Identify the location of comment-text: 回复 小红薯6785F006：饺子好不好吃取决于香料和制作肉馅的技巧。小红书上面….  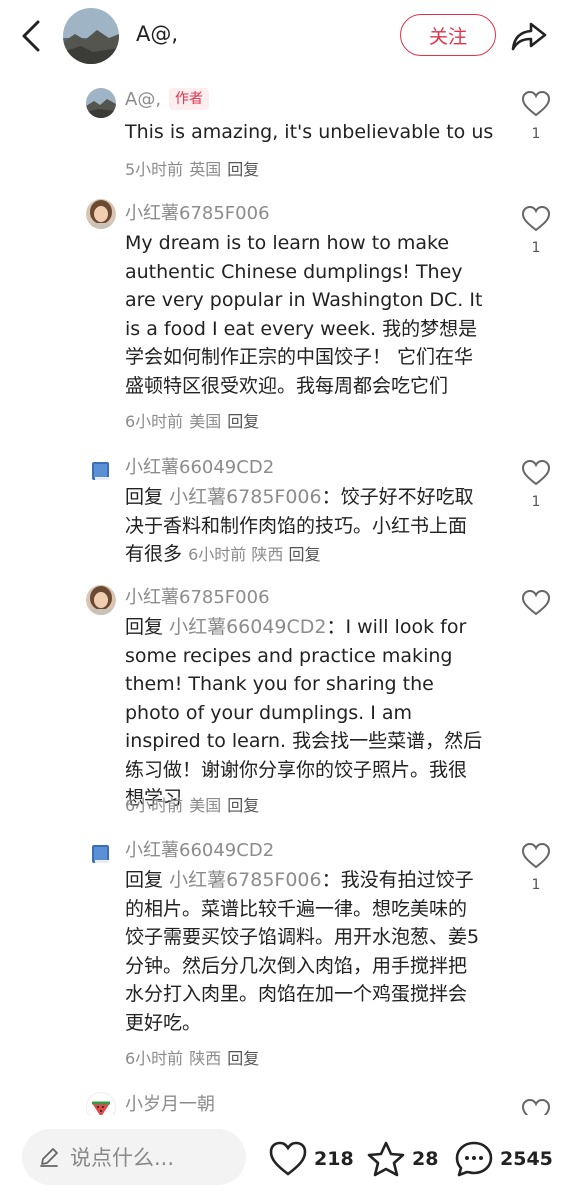
(305, 526).